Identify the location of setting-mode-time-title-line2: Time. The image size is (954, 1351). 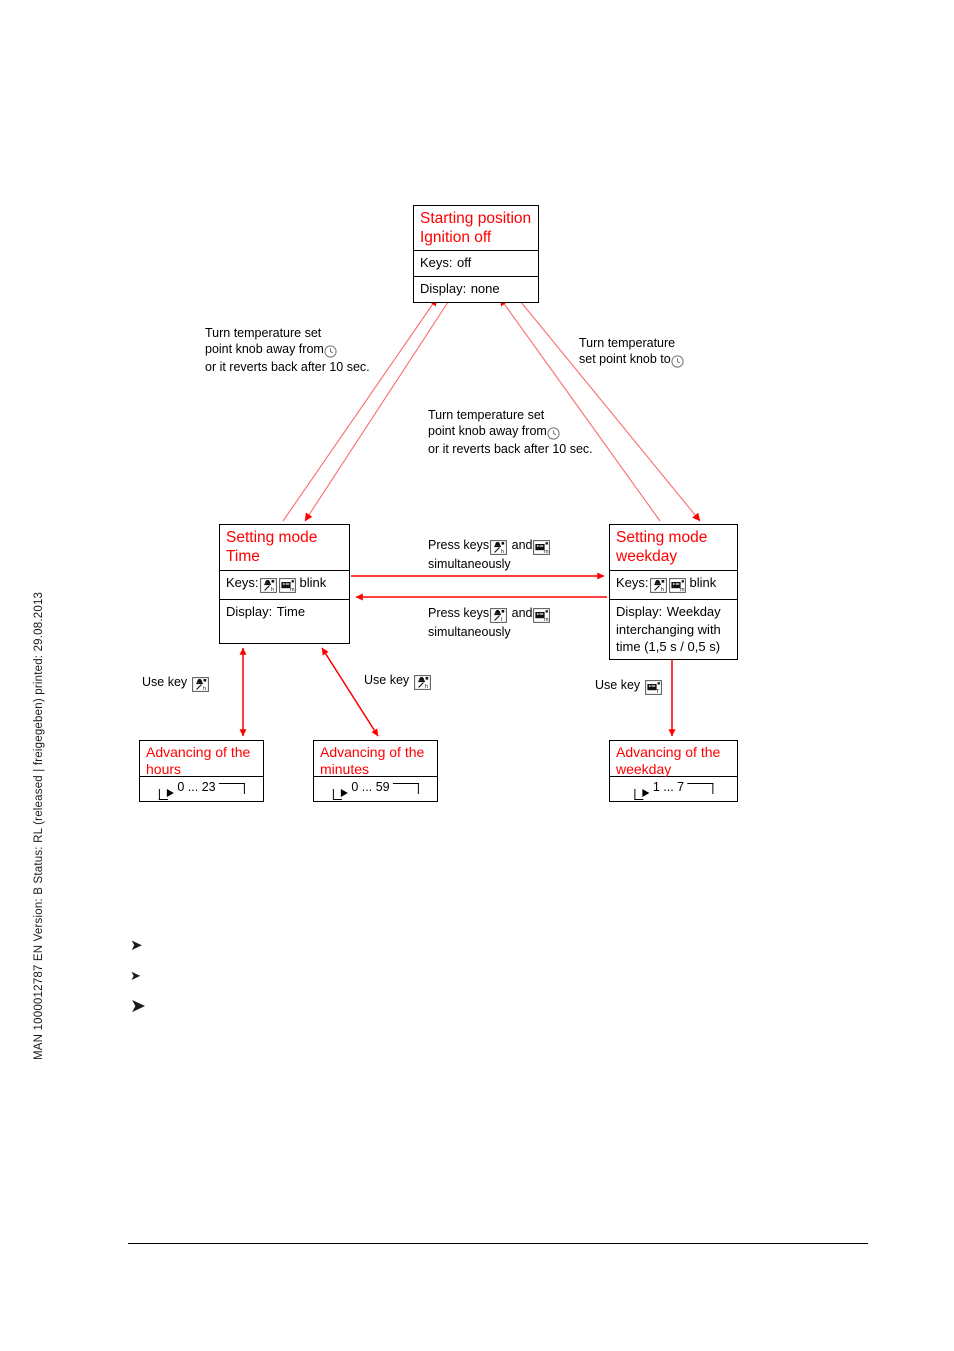
(243, 556).